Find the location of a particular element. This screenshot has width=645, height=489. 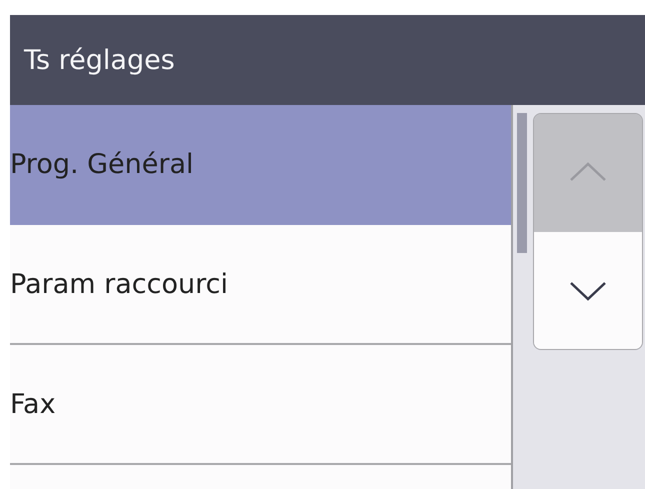

scrollbar-thumb is located at coordinates (522, 183).